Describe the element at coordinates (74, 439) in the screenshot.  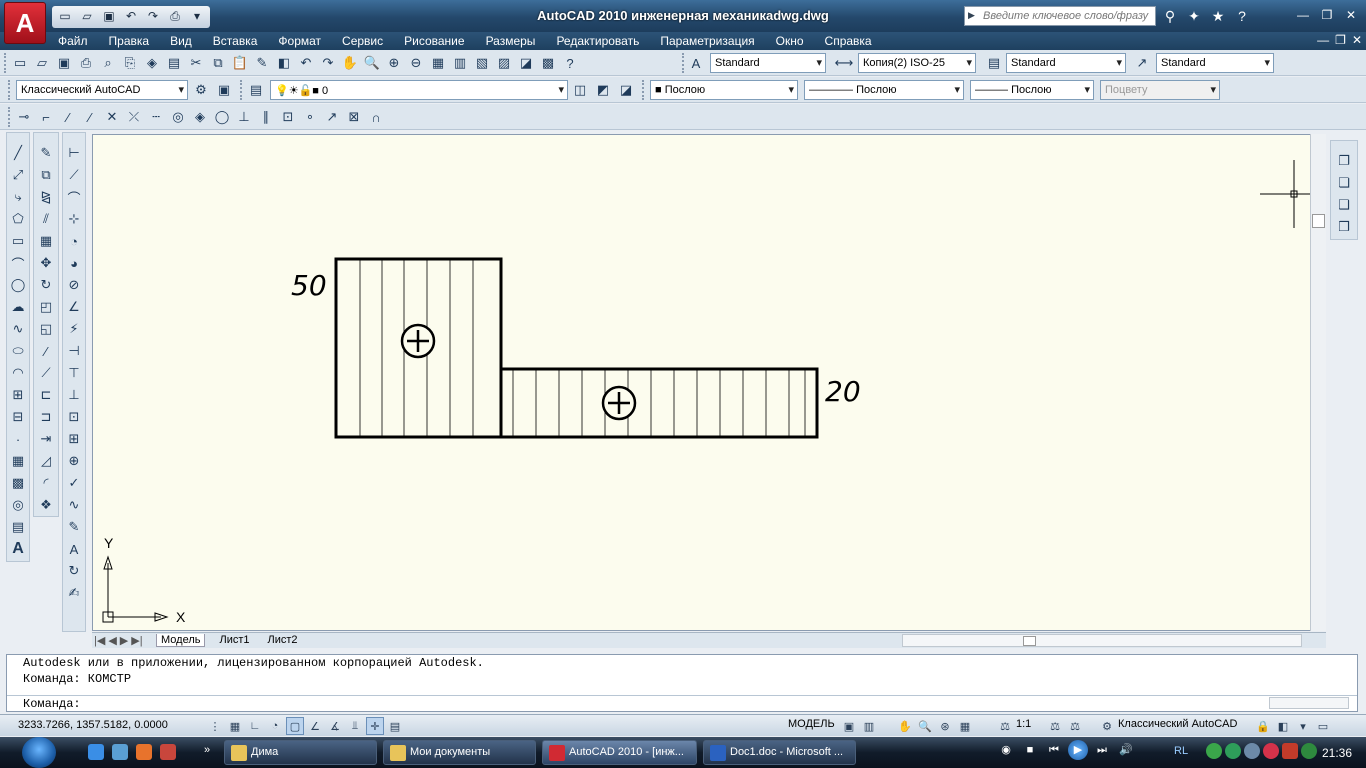
I see `tolerance-icon: ⊞` at that location.